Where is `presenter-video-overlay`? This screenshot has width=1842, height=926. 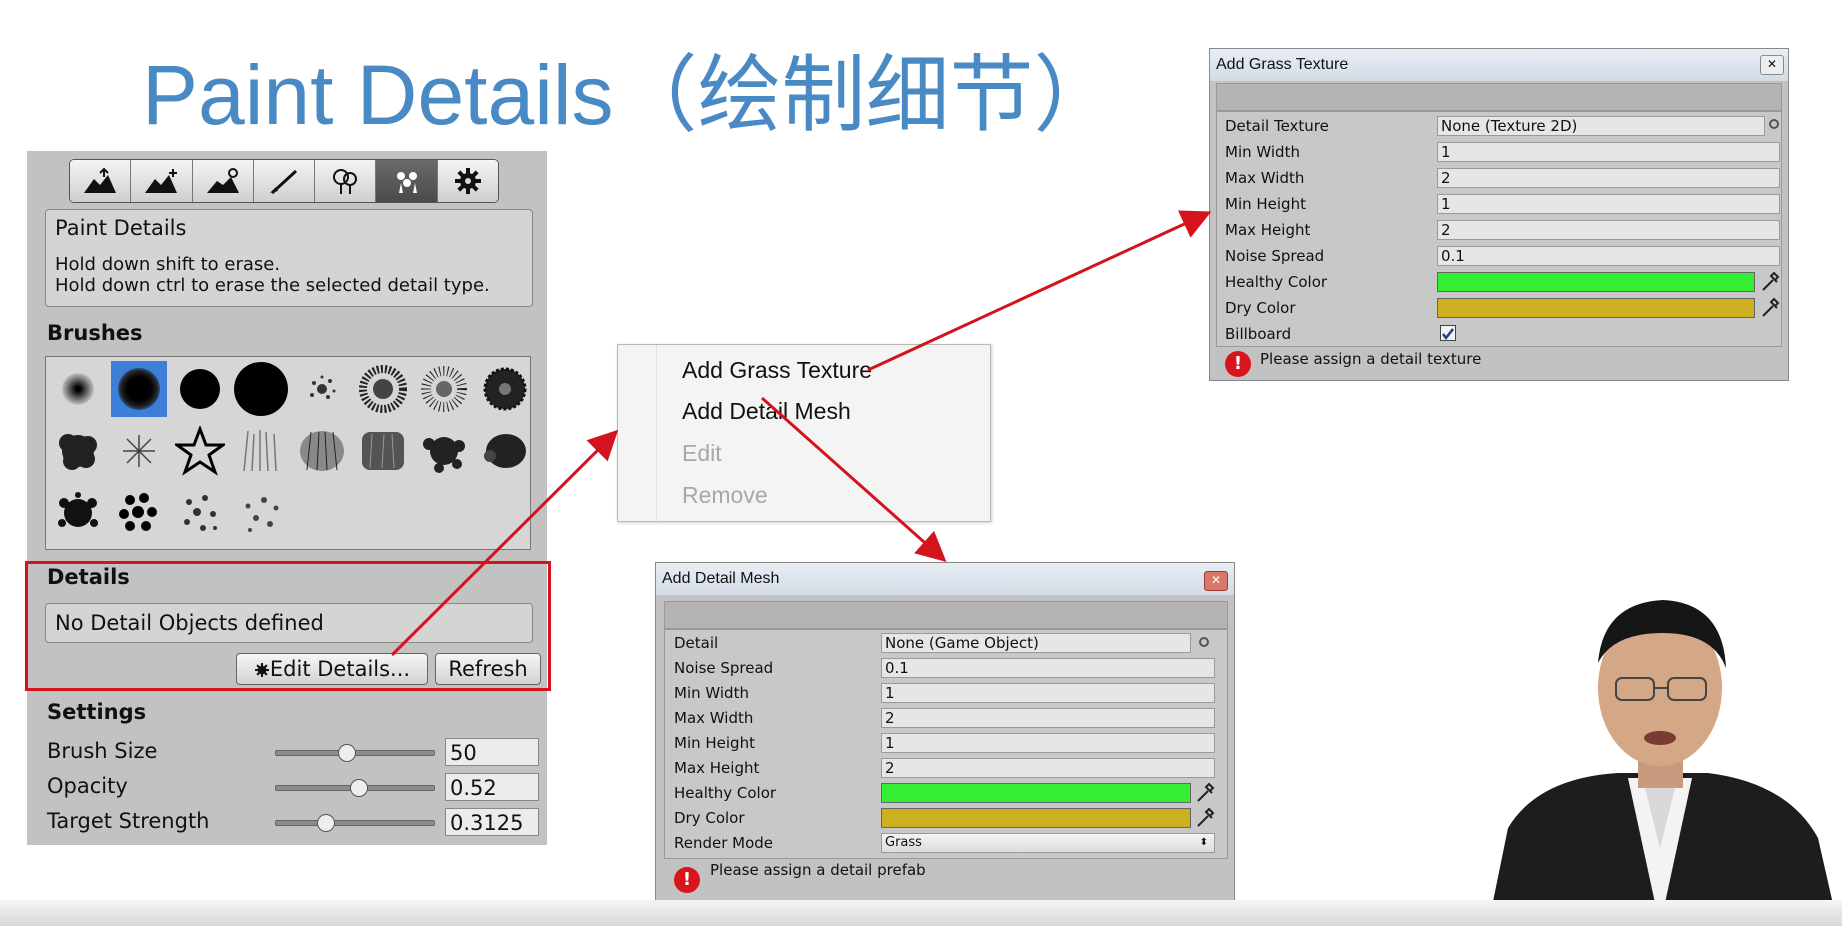 presenter-video-overlay is located at coordinates (1663, 763).